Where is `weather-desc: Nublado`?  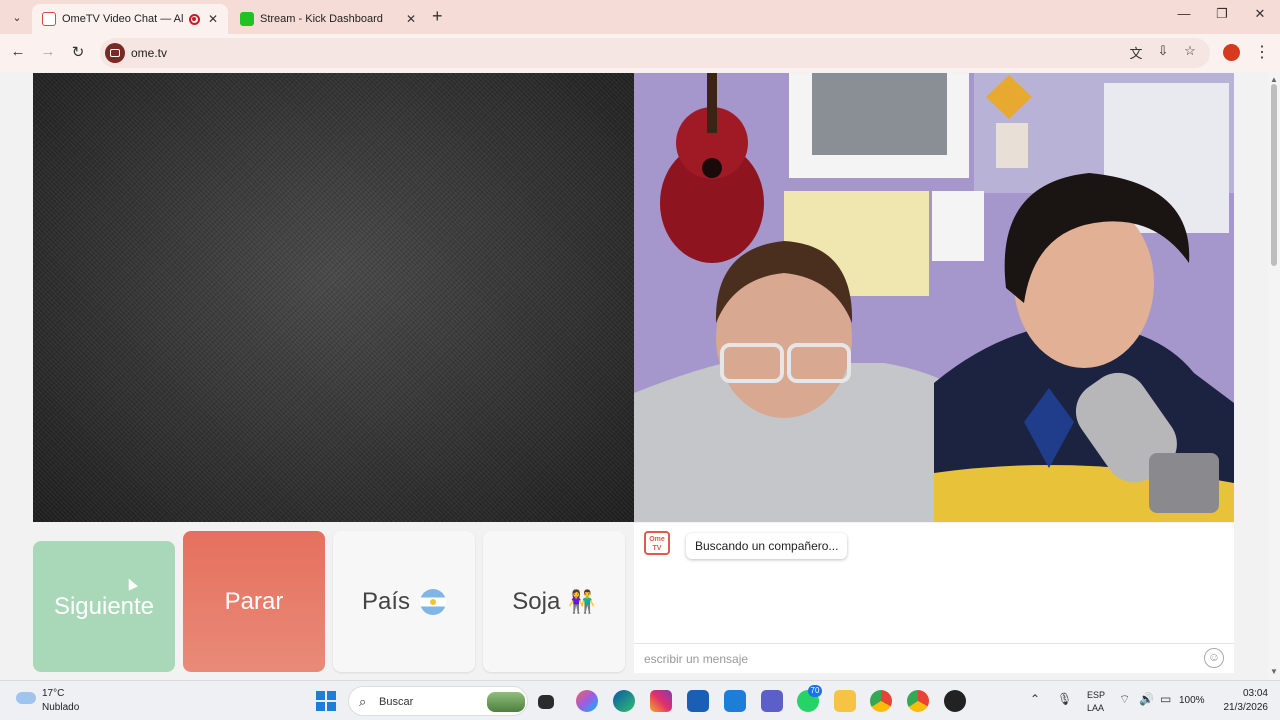 weather-desc: Nublado is located at coordinates (60, 707).